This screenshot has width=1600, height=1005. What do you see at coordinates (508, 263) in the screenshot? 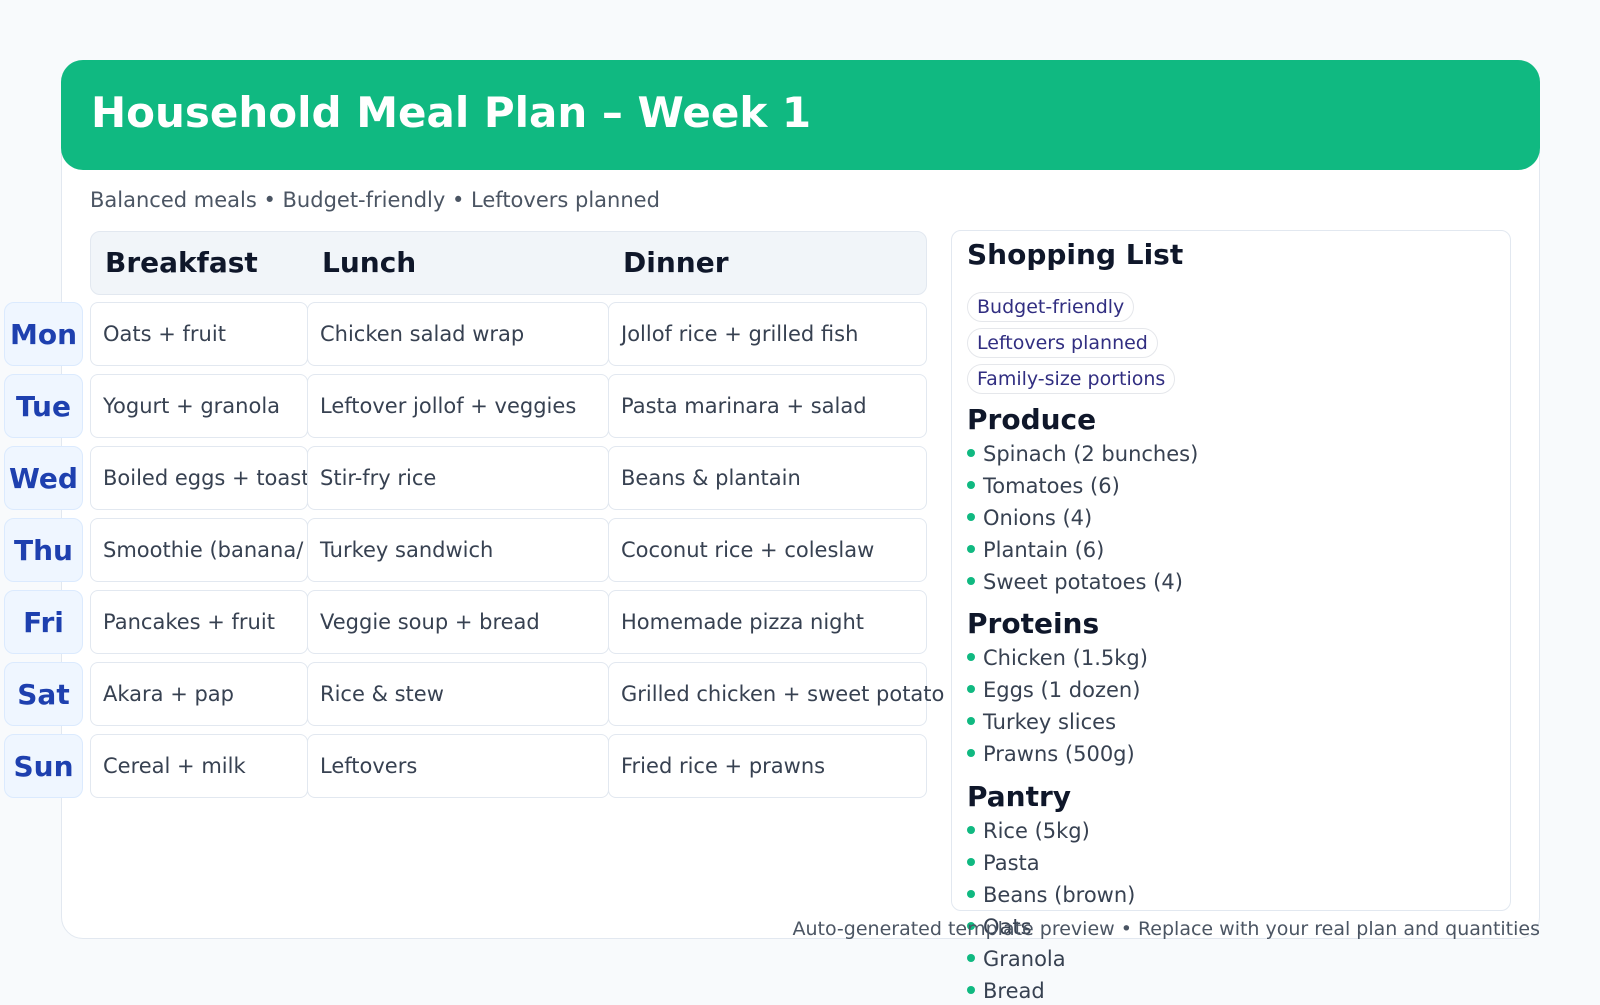
I see `table-header-row: Breakfast Lunch Dinner` at bounding box center [508, 263].